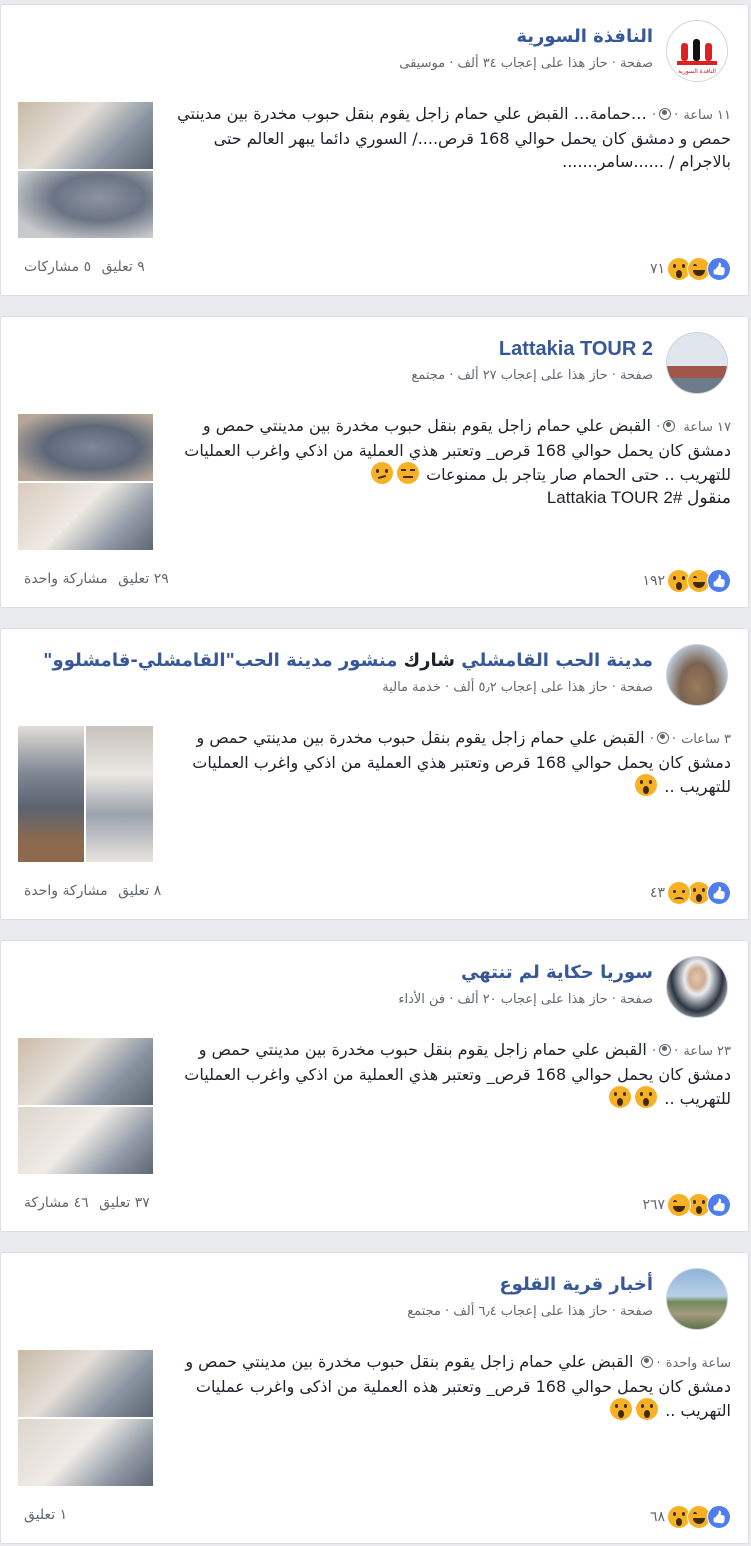  Describe the element at coordinates (686, 581) in the screenshot. I see `reactions-summary: ١٩٢` at that location.